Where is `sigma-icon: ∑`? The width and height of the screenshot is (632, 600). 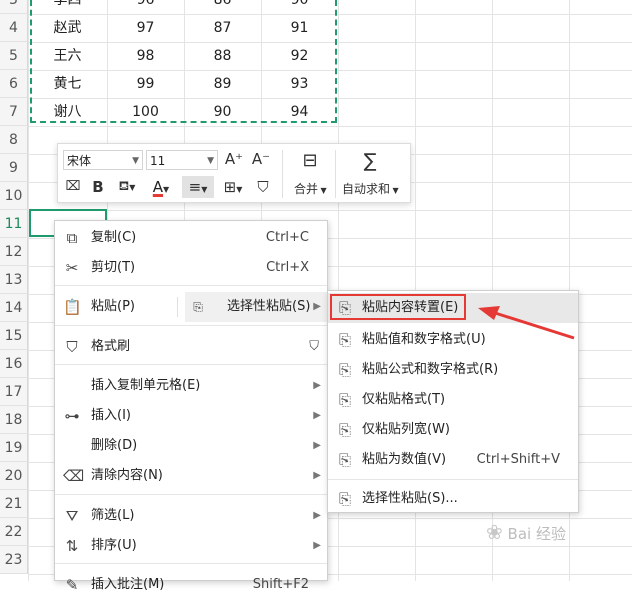 sigma-icon: ∑ is located at coordinates (370, 161).